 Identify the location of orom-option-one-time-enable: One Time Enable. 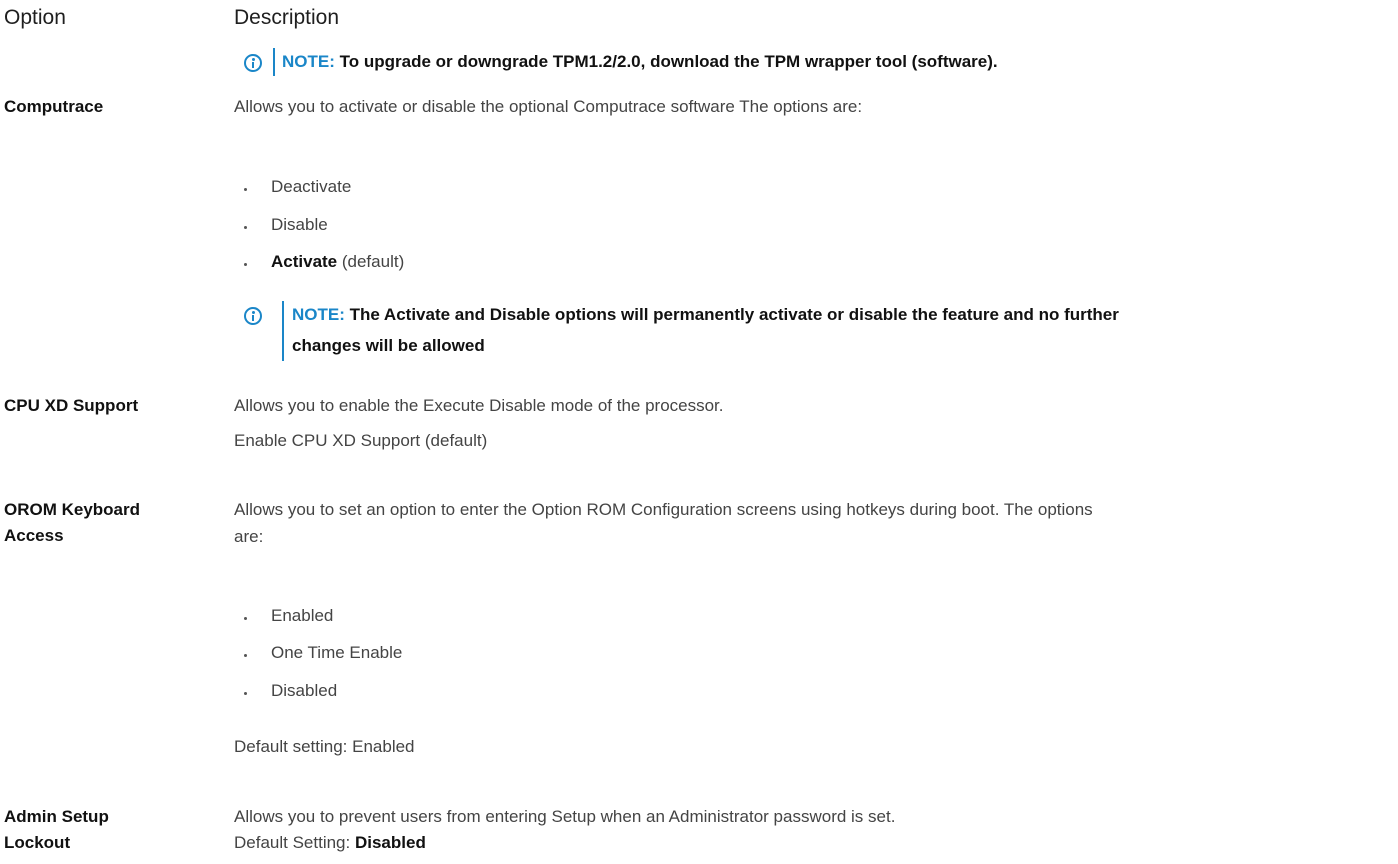
(337, 652).